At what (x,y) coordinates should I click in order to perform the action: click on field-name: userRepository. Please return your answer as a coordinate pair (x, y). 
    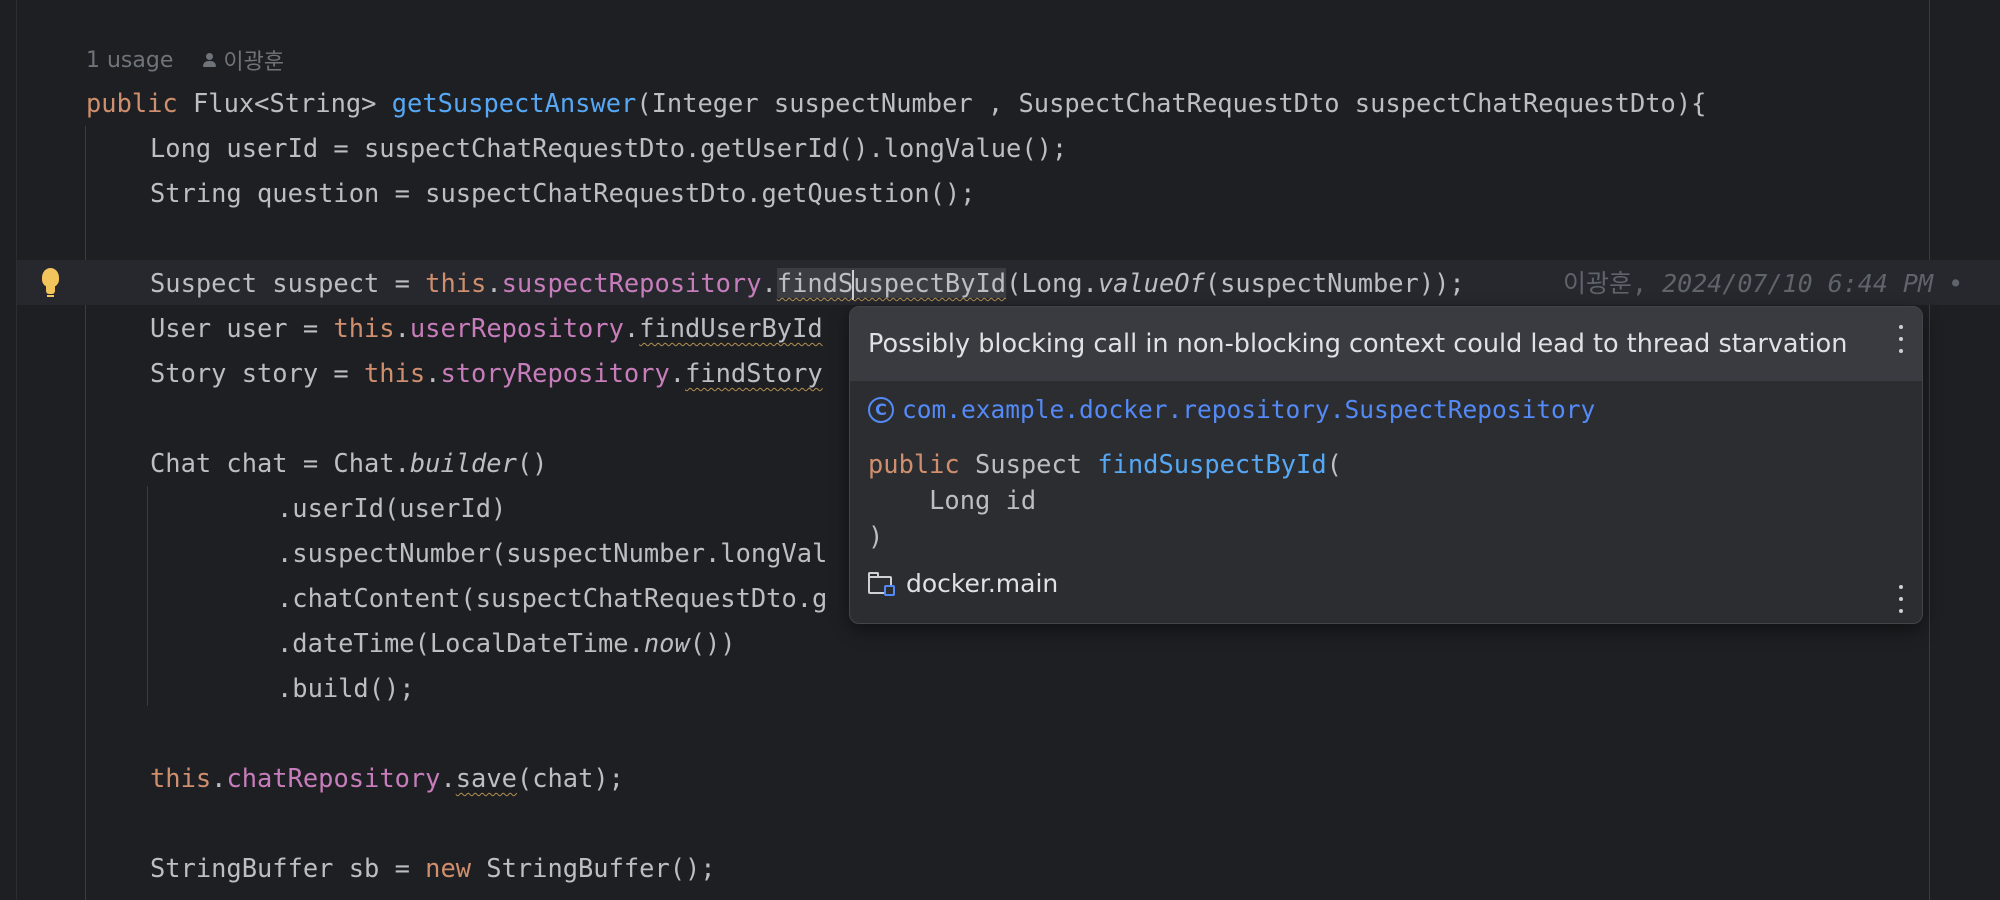
    Looking at the image, I should click on (516, 328).